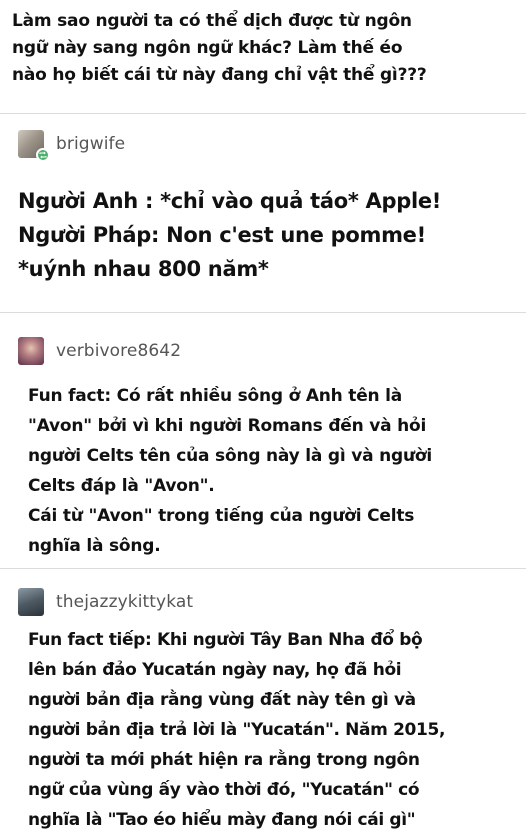 This screenshot has height=836, width=526. I want to click on username-brigwife: brigwife, so click(90, 144).